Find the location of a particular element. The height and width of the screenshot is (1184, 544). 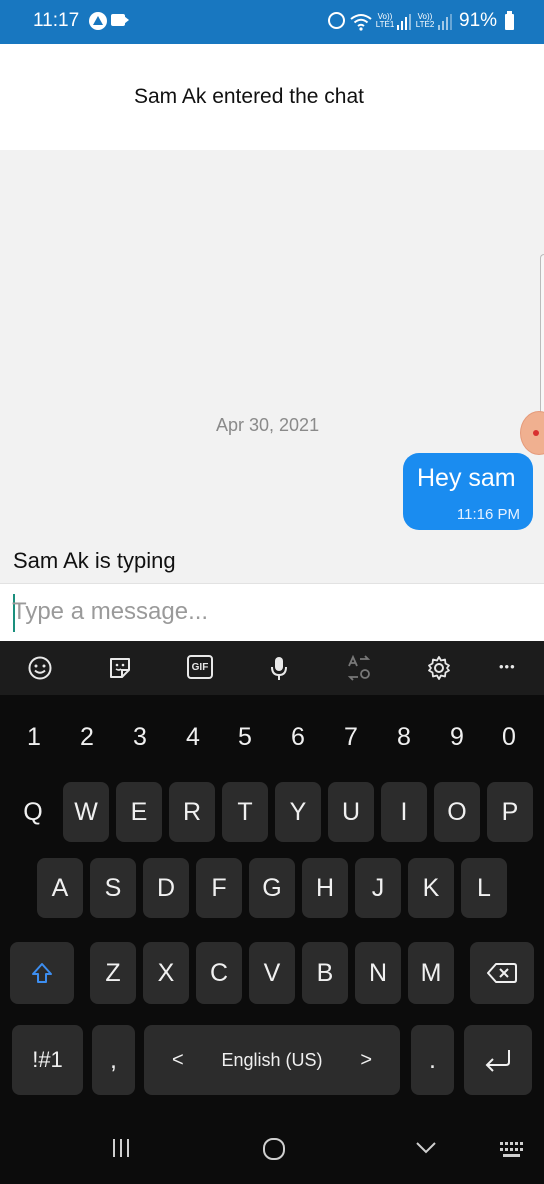

message-composer is located at coordinates (272, 612).